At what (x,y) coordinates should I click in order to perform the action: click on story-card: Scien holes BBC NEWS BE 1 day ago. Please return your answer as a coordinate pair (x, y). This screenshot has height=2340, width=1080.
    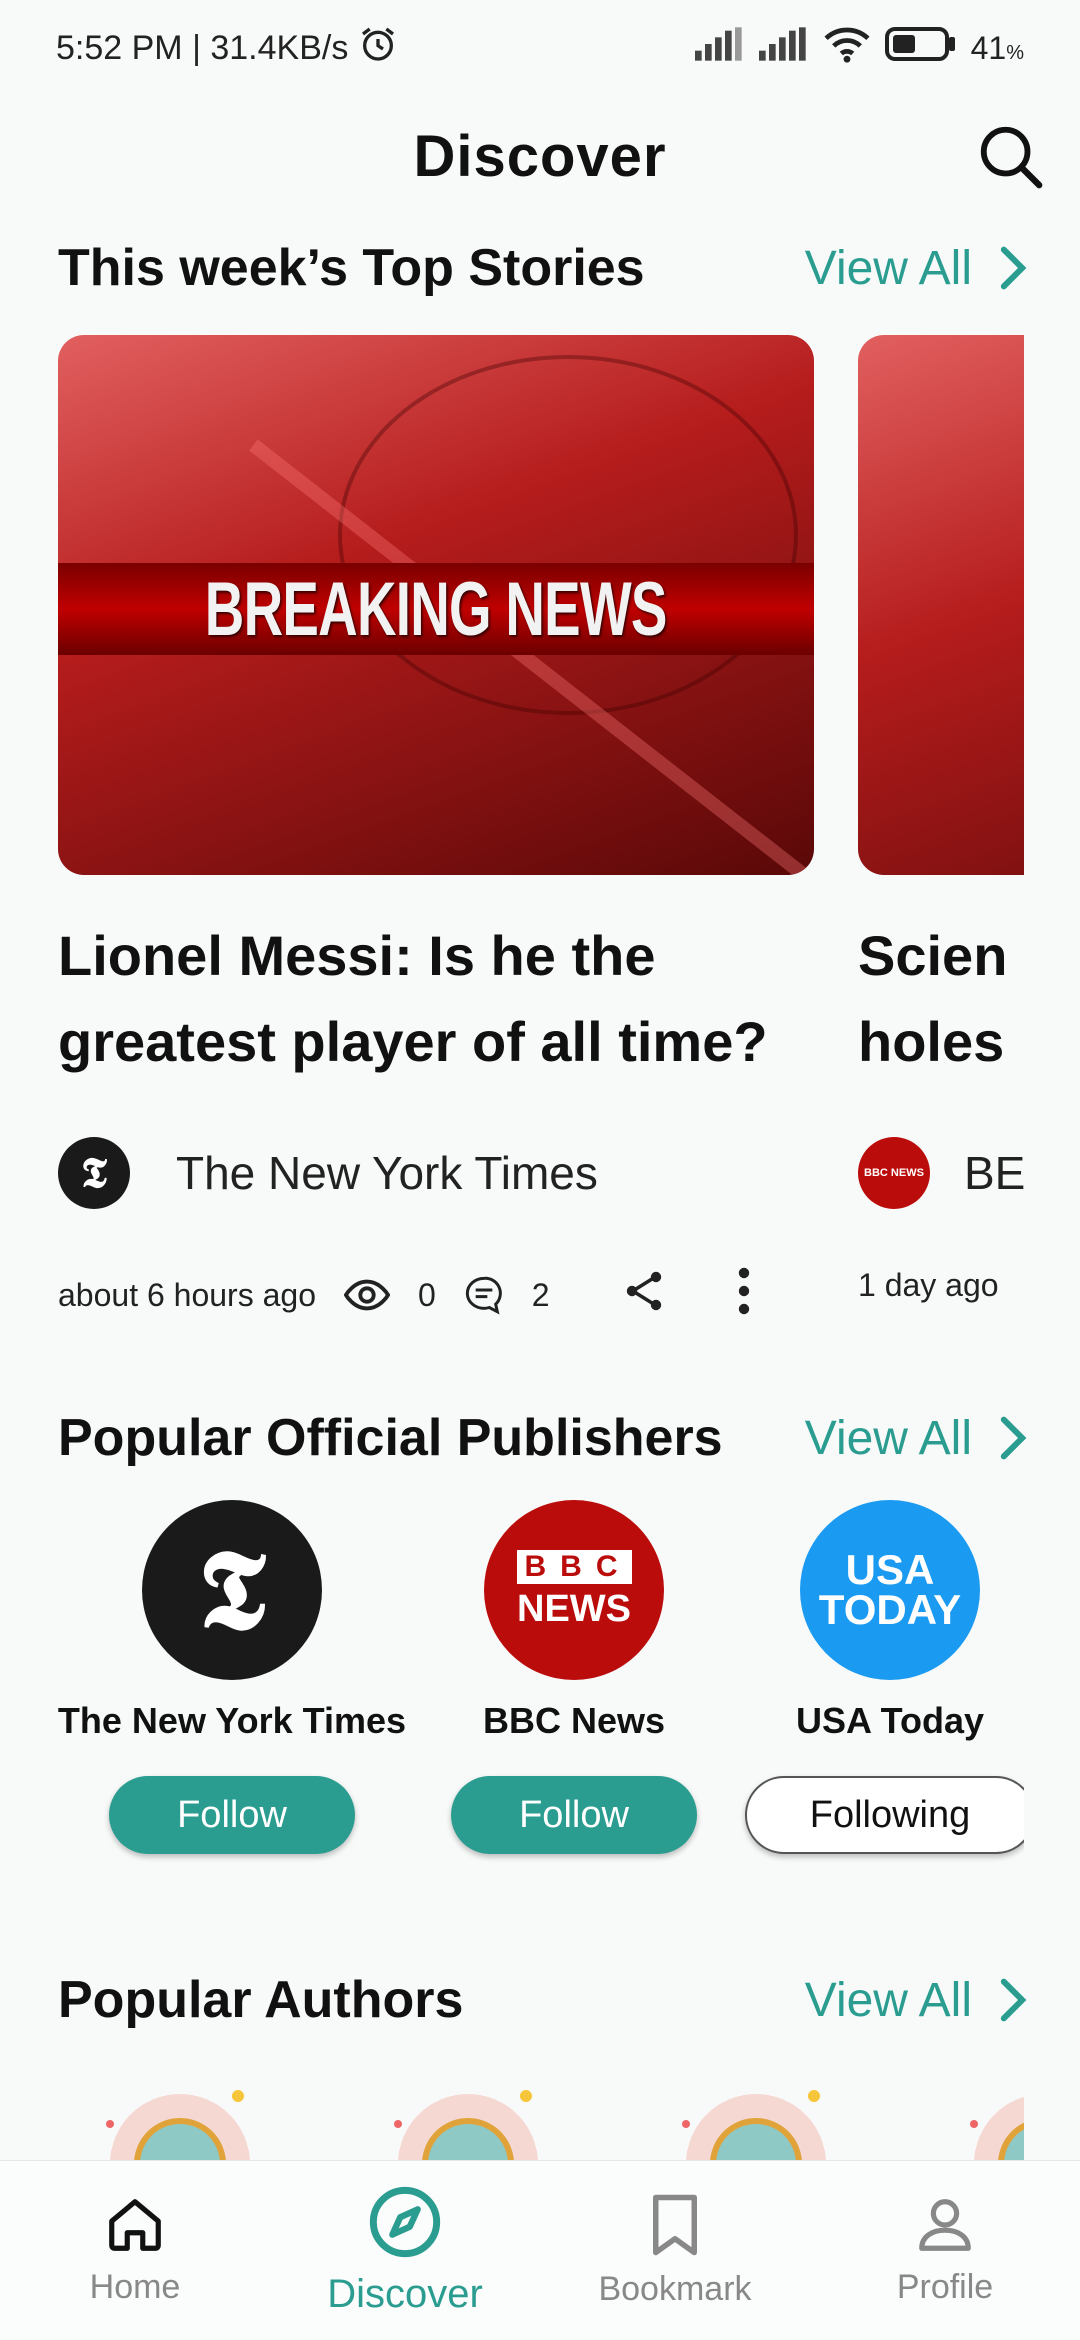
    Looking at the image, I should click on (941, 819).